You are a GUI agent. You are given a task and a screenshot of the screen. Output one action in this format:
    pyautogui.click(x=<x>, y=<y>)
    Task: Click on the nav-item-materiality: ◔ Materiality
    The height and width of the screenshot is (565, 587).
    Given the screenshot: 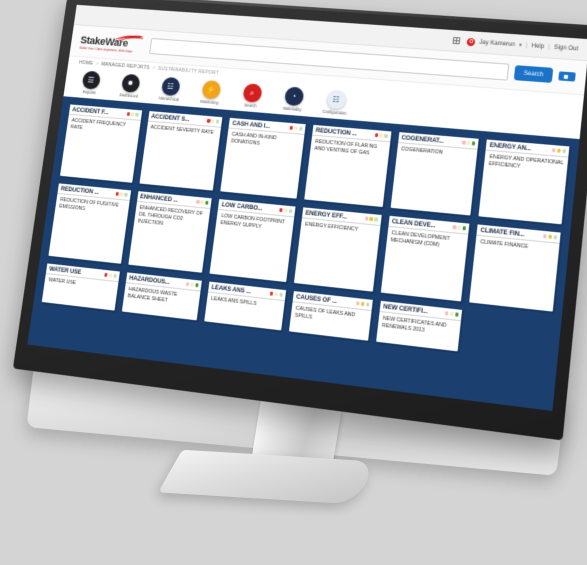 What is the action you would take?
    pyautogui.click(x=294, y=99)
    